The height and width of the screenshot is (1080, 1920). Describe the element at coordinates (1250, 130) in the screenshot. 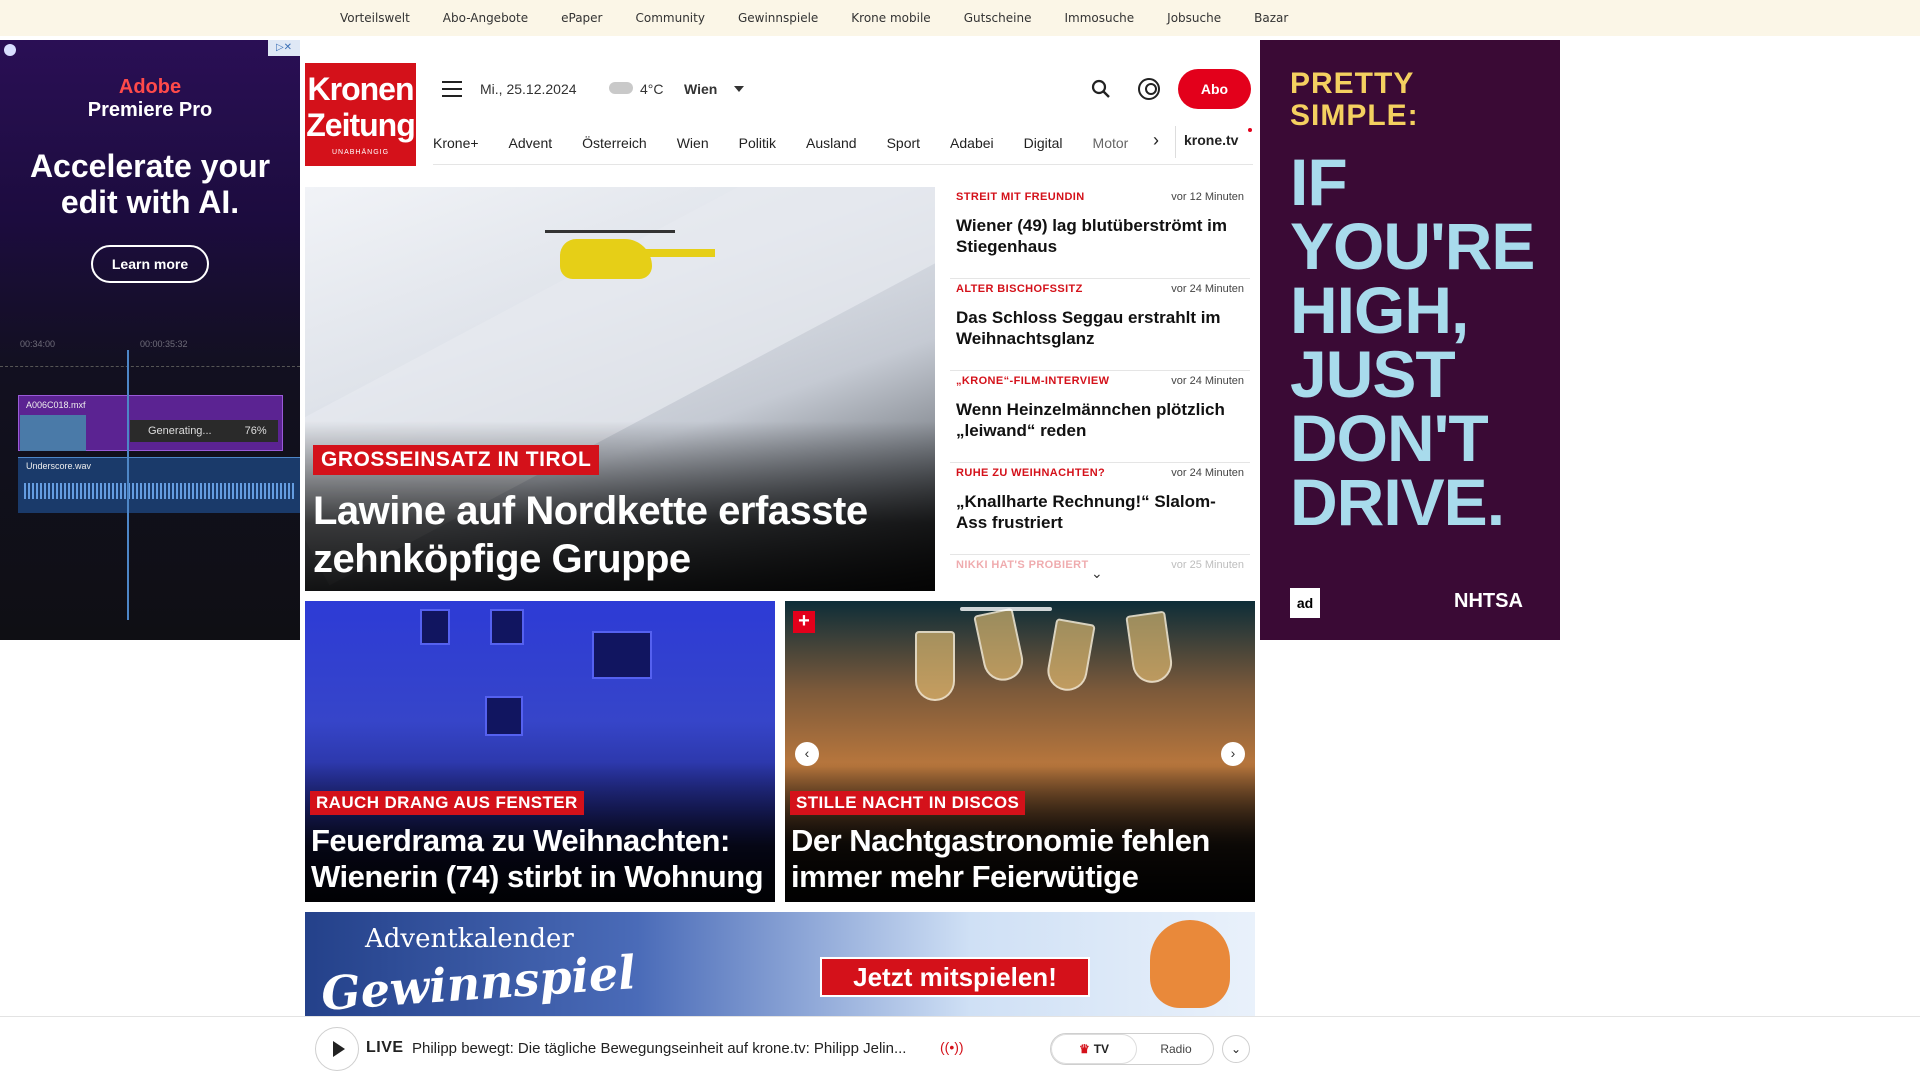

I see `live-indicator-dot` at that location.